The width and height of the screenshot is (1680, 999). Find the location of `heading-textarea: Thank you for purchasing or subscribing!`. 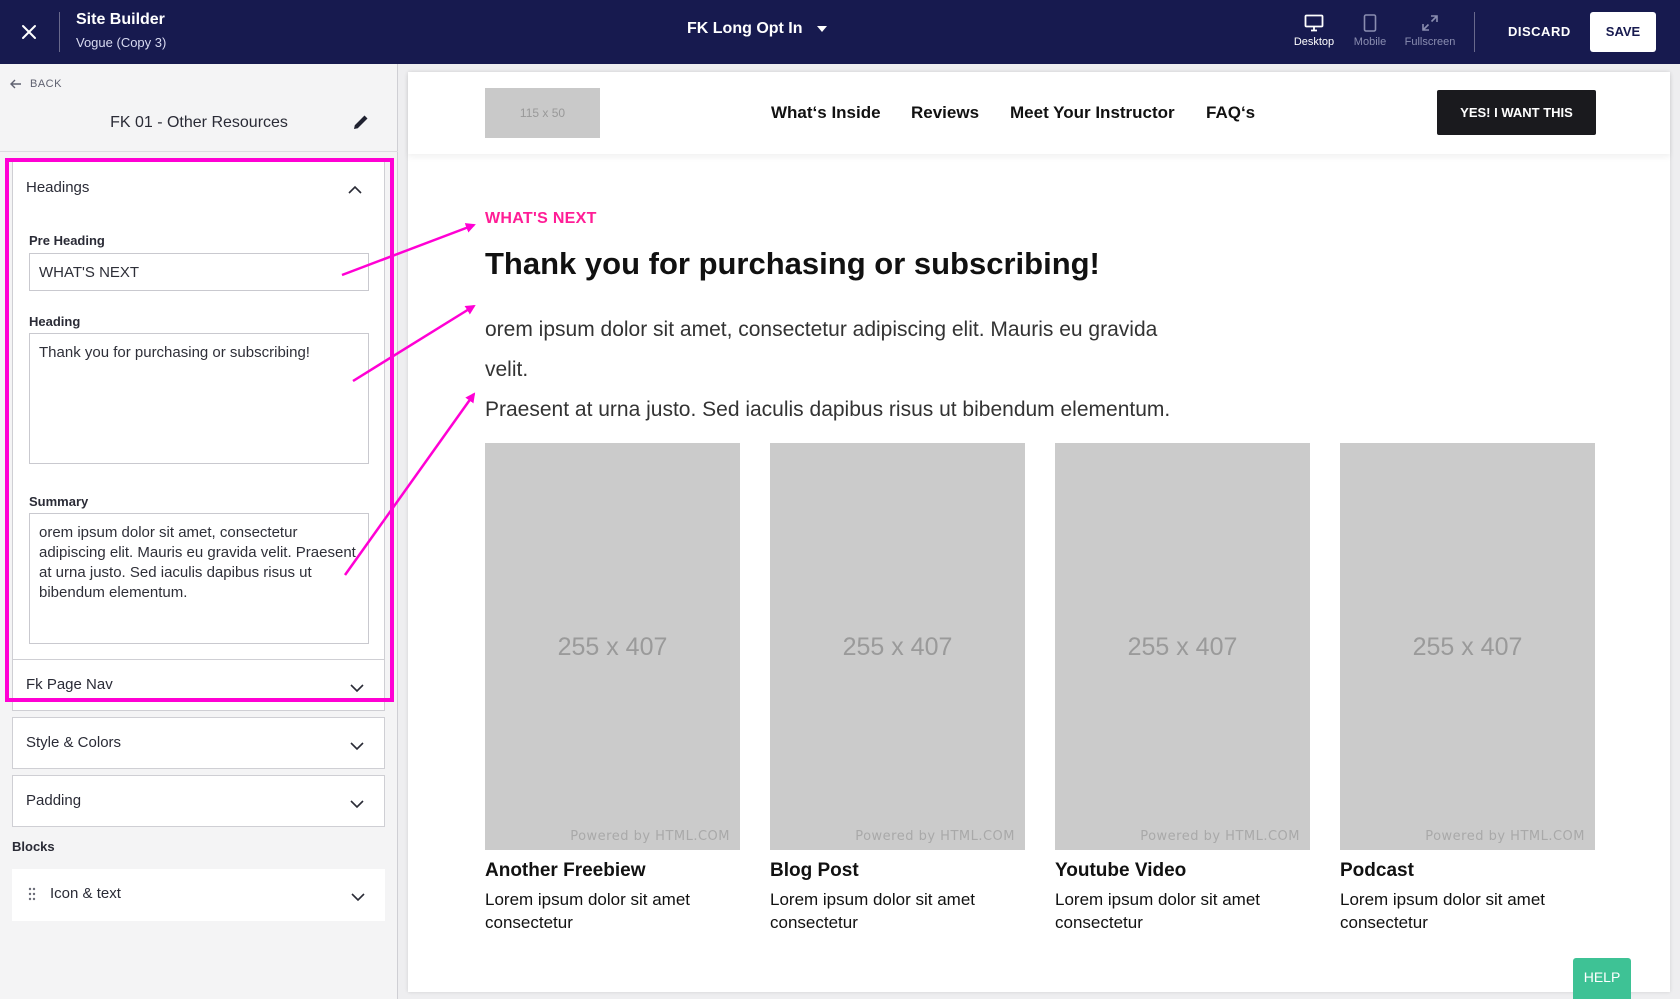

heading-textarea: Thank you for purchasing or subscribing! is located at coordinates (199, 398).